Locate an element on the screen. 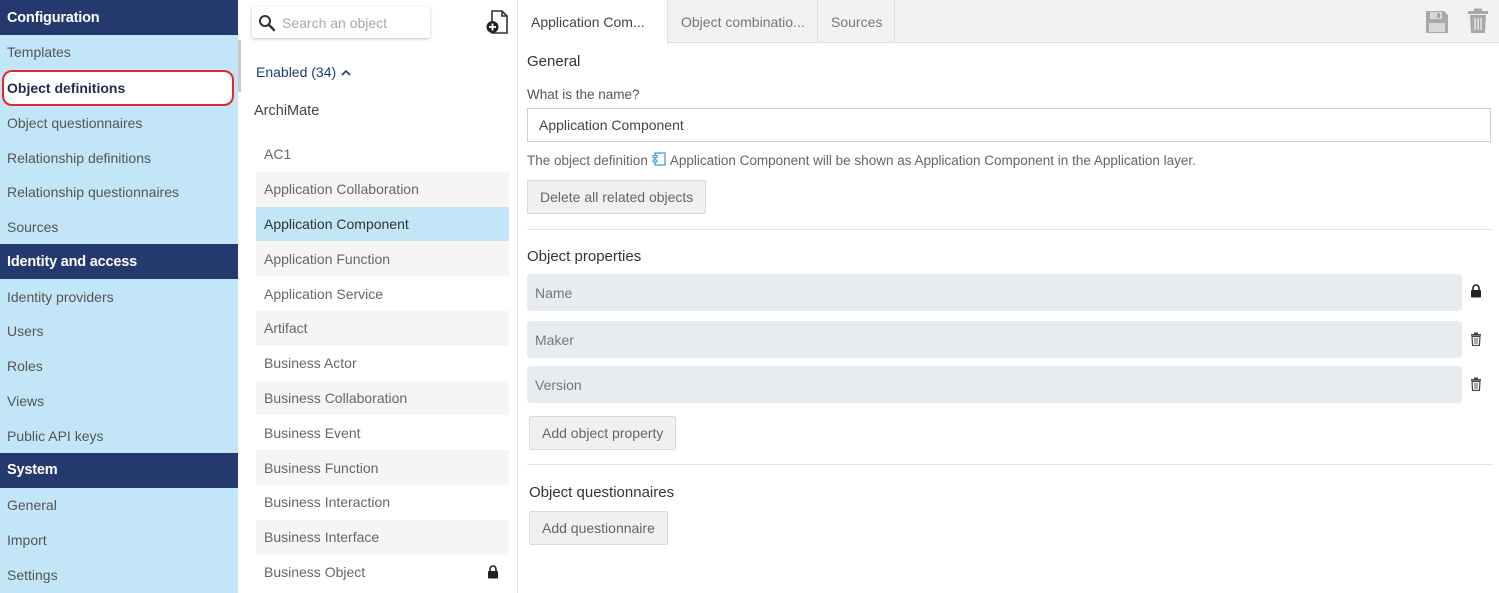 The height and width of the screenshot is (593, 1499). nav-item-sources: Sources is located at coordinates (119, 227).